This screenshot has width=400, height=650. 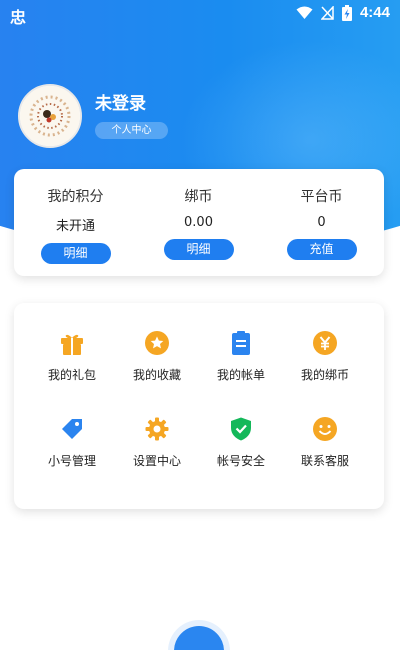 What do you see at coordinates (157, 442) in the screenshot?
I see `menu-item-settings: 设置中心` at bounding box center [157, 442].